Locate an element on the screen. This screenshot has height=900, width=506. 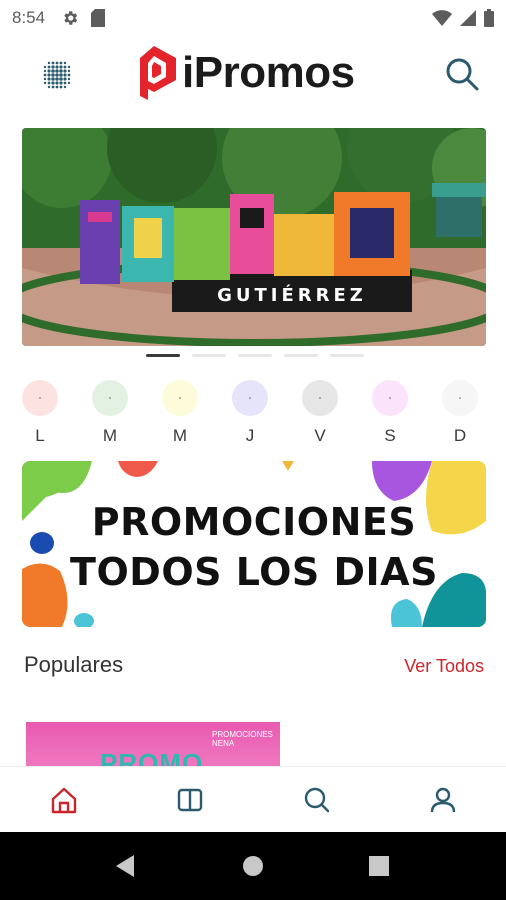
logo-text: iPromos is located at coordinates (268, 72).